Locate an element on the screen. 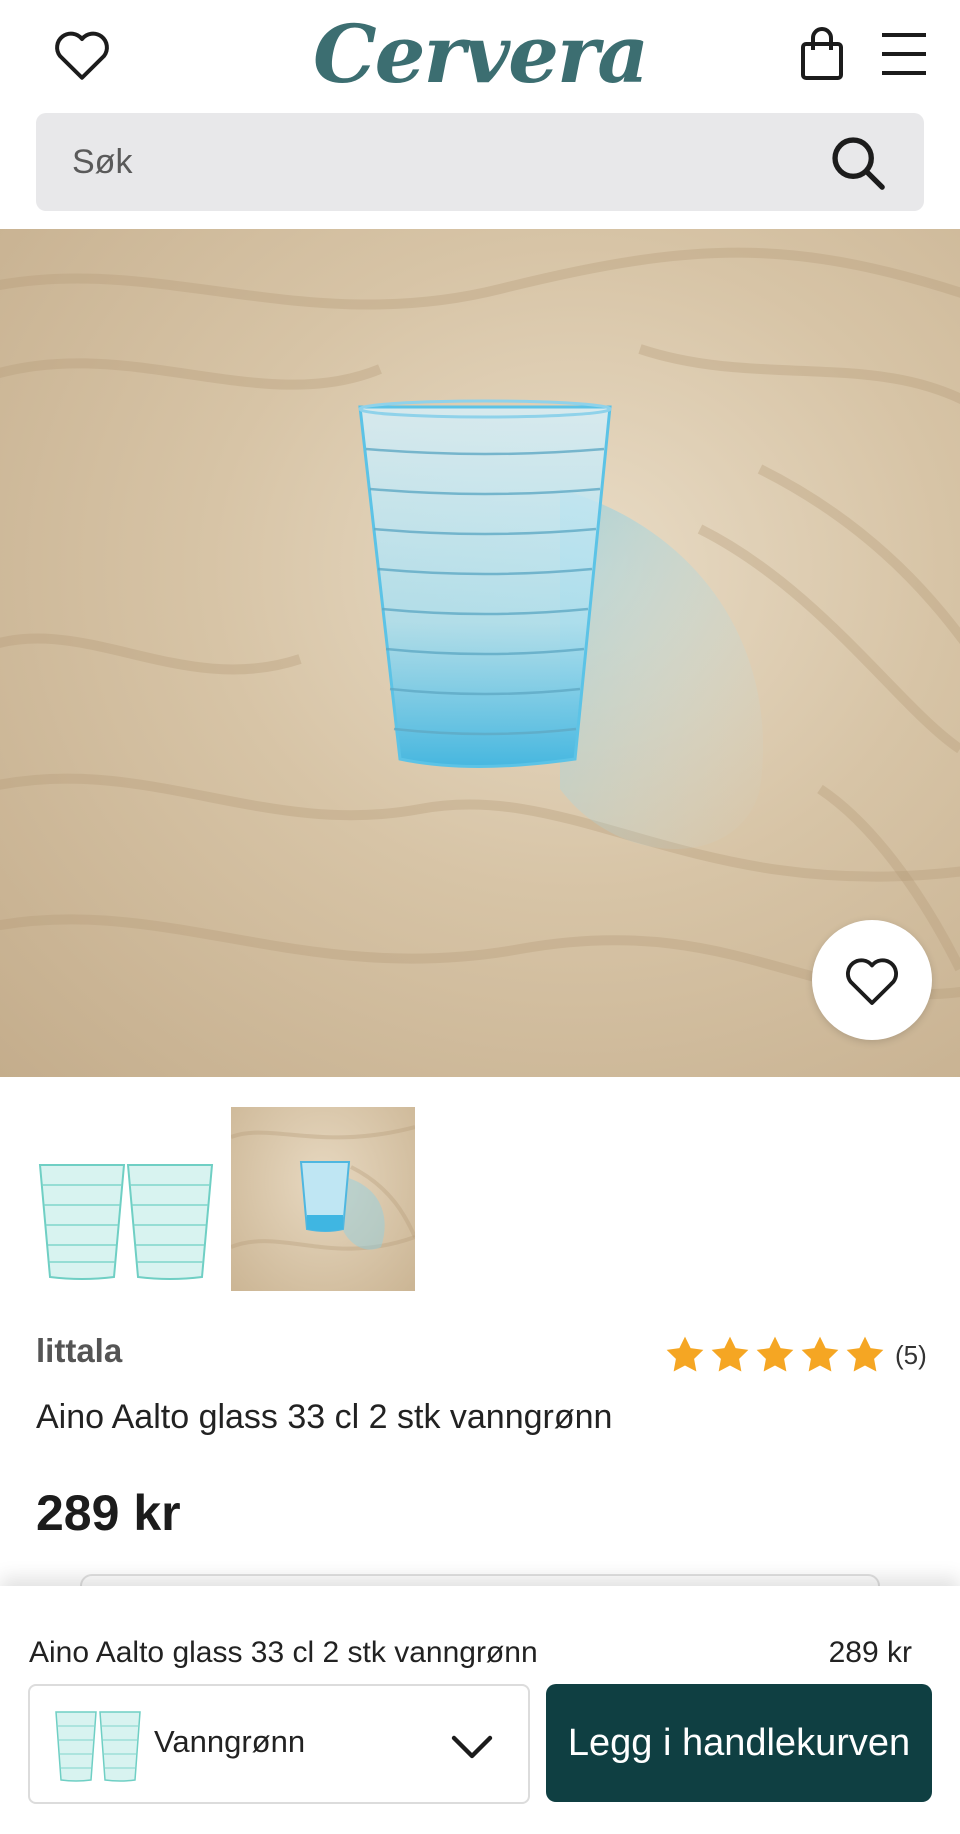 The image size is (960, 1834). chevron-down-icon is located at coordinates (472, 1747).